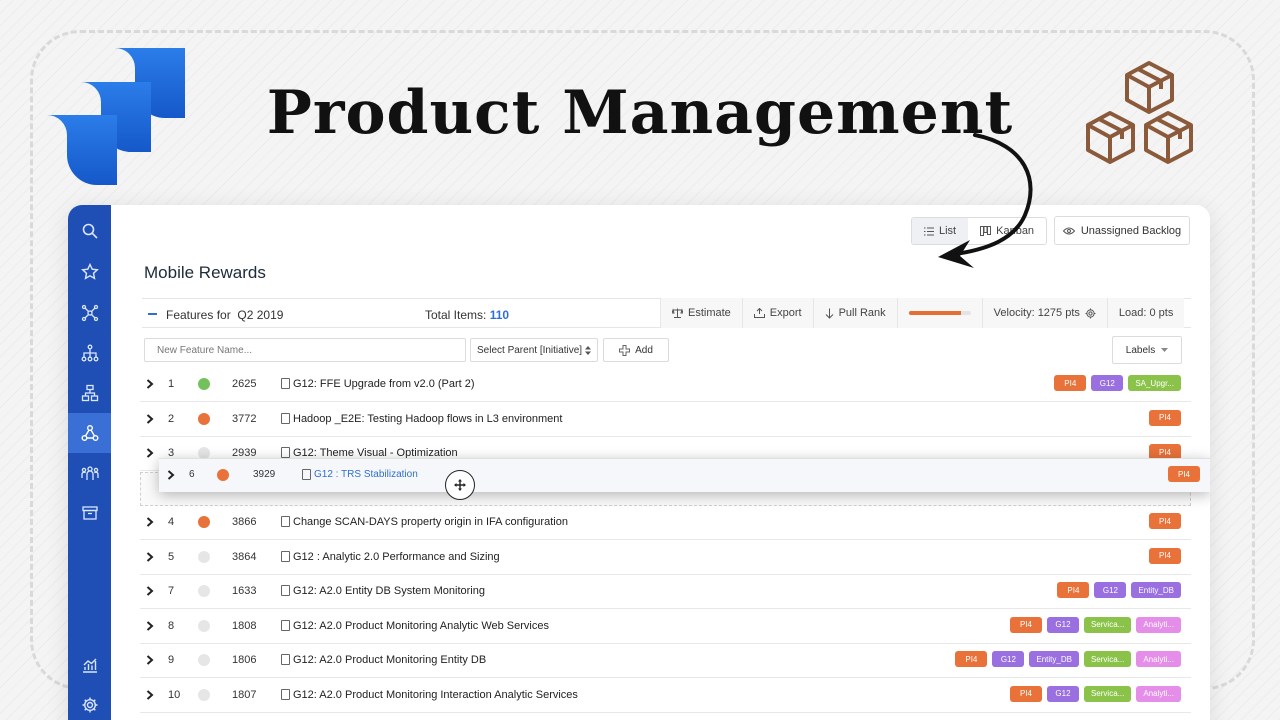 This screenshot has height=720, width=1280. What do you see at coordinates (1165, 350) in the screenshot?
I see `chevron-down-icon` at bounding box center [1165, 350].